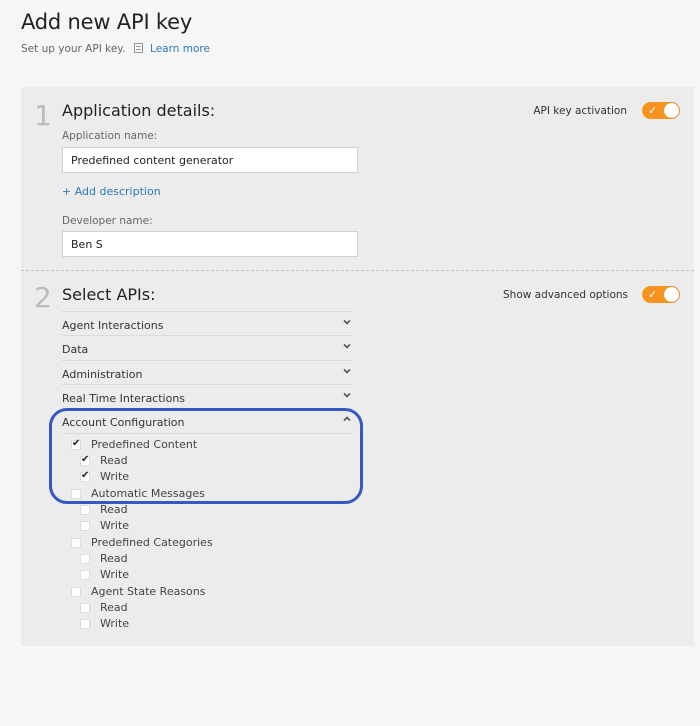 This screenshot has width=700, height=726. Describe the element at coordinates (565, 295) in the screenshot. I see `advanced-options-label: Show advanced options` at that location.